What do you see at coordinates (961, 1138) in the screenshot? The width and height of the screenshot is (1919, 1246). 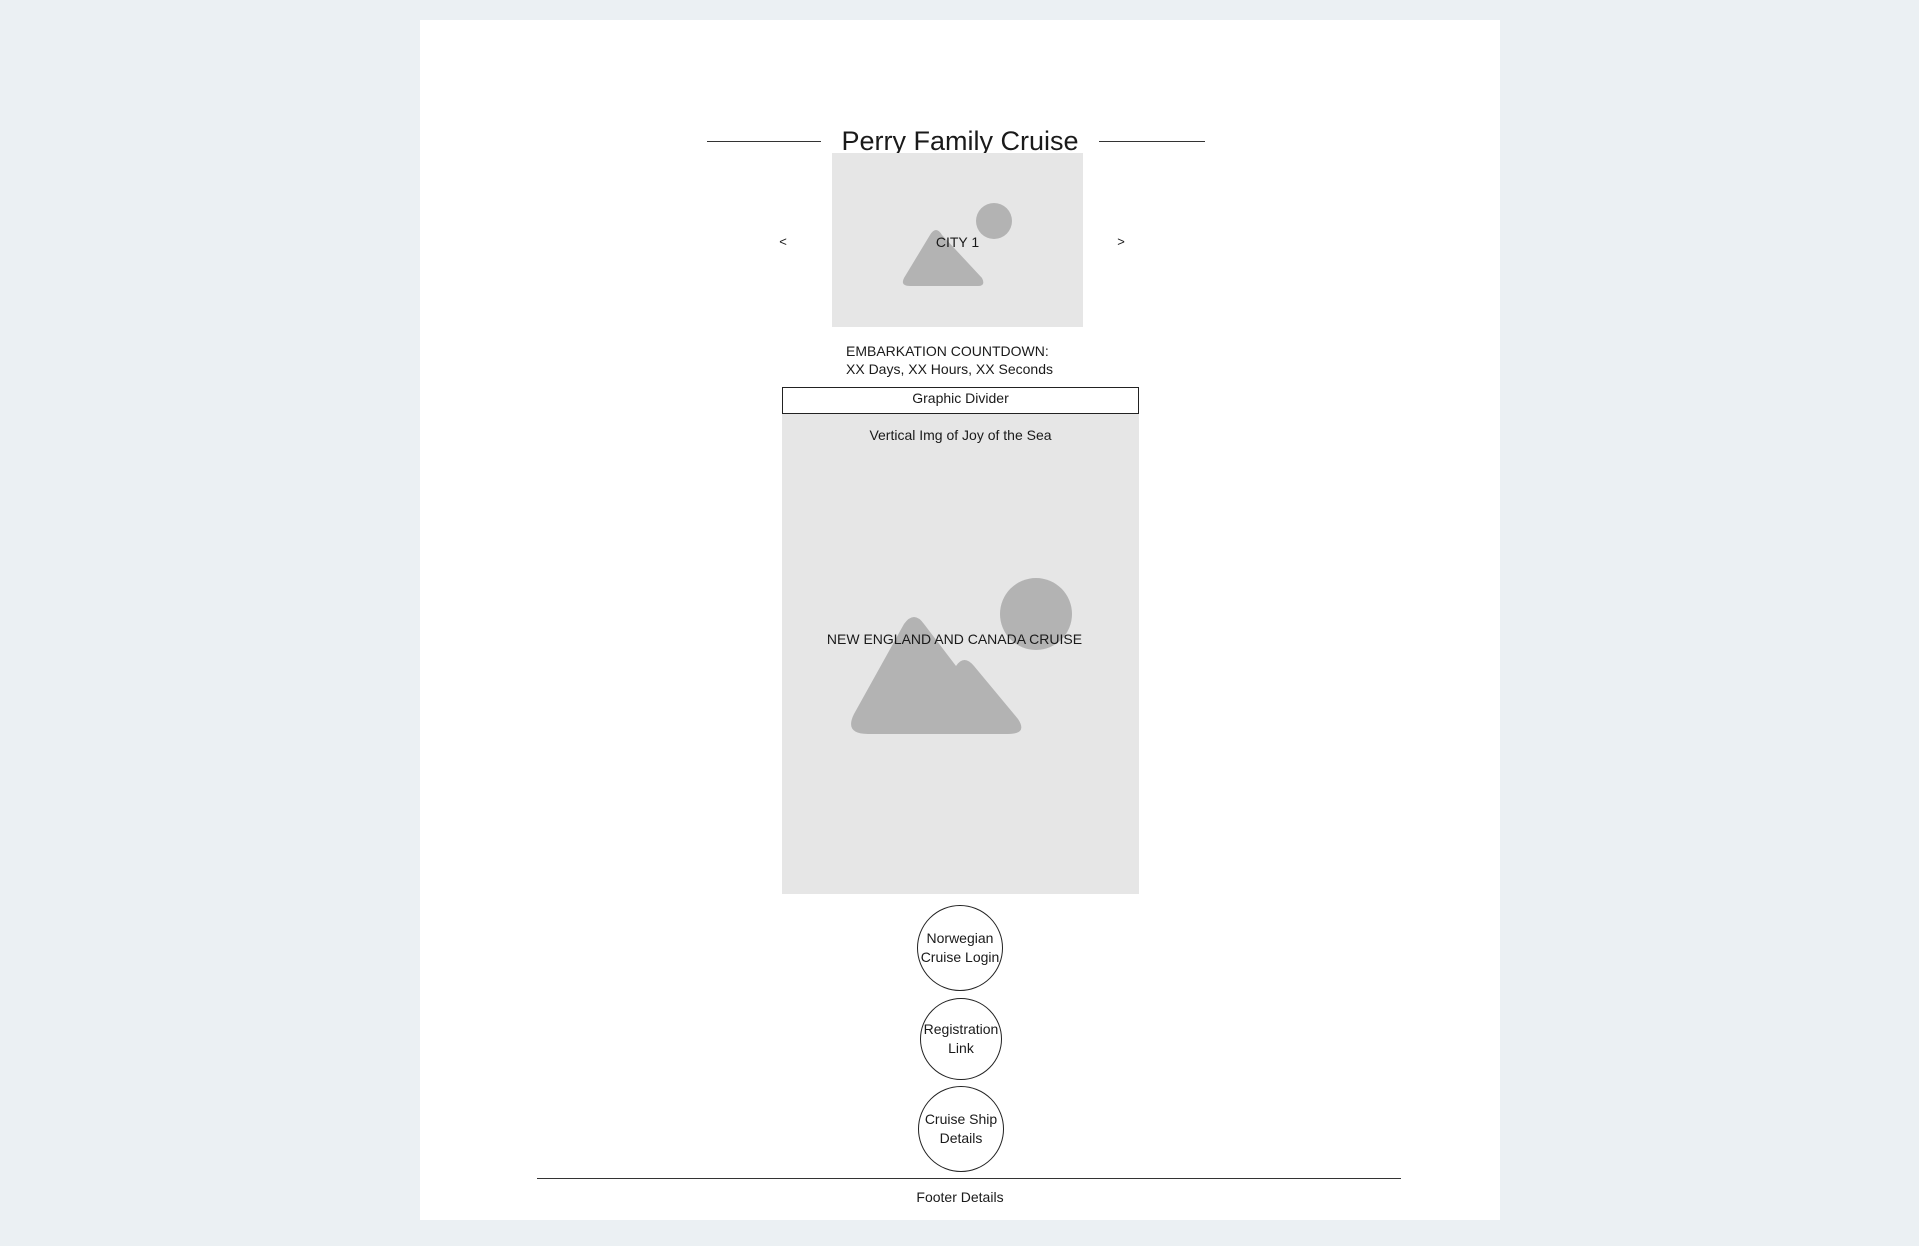 I see `ship-details-line-2: Details` at bounding box center [961, 1138].